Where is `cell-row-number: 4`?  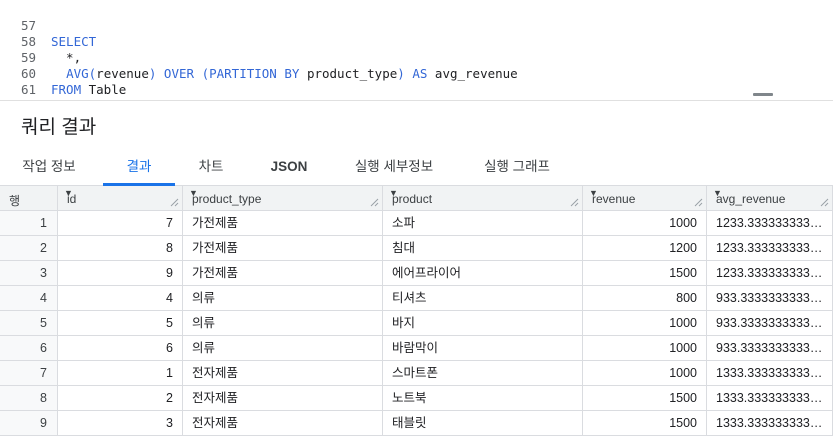
cell-row-number: 4 is located at coordinates (29, 298).